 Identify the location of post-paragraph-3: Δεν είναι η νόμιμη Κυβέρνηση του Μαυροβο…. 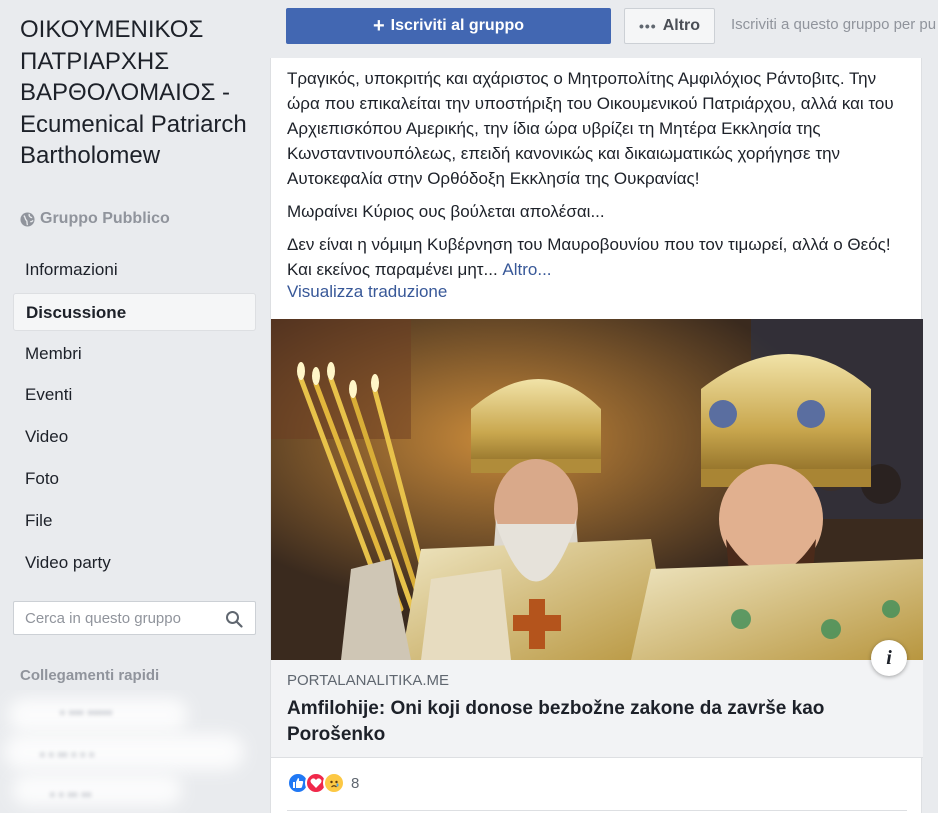
(600, 257).